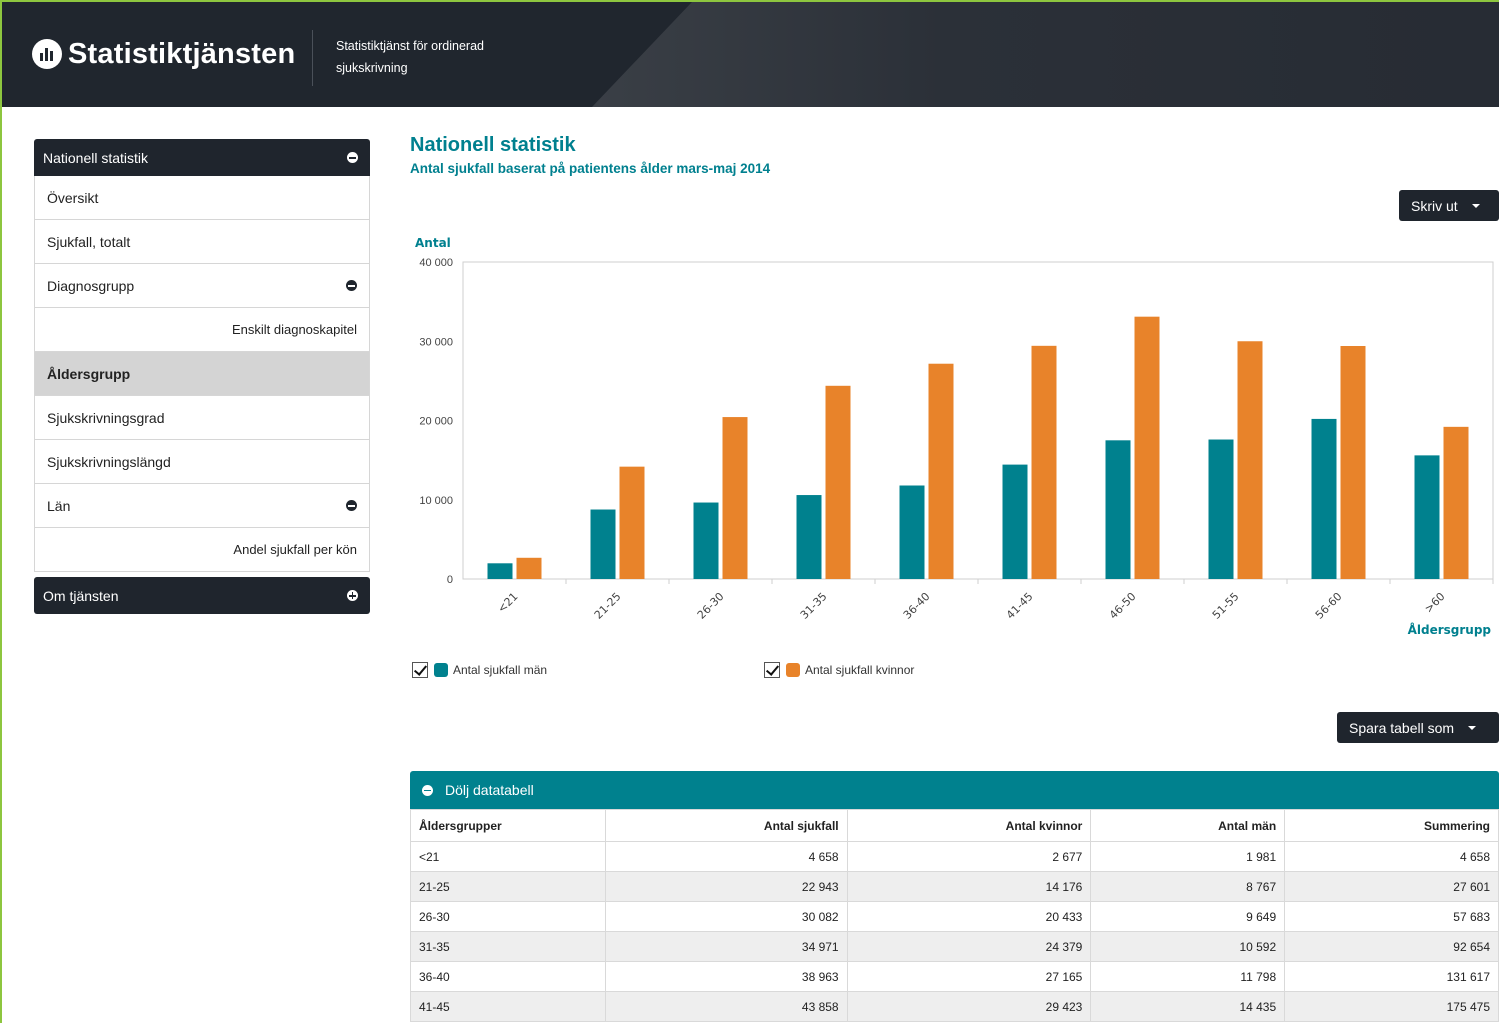  Describe the element at coordinates (772, 670) in the screenshot. I see `legend-women-checkbox` at that location.